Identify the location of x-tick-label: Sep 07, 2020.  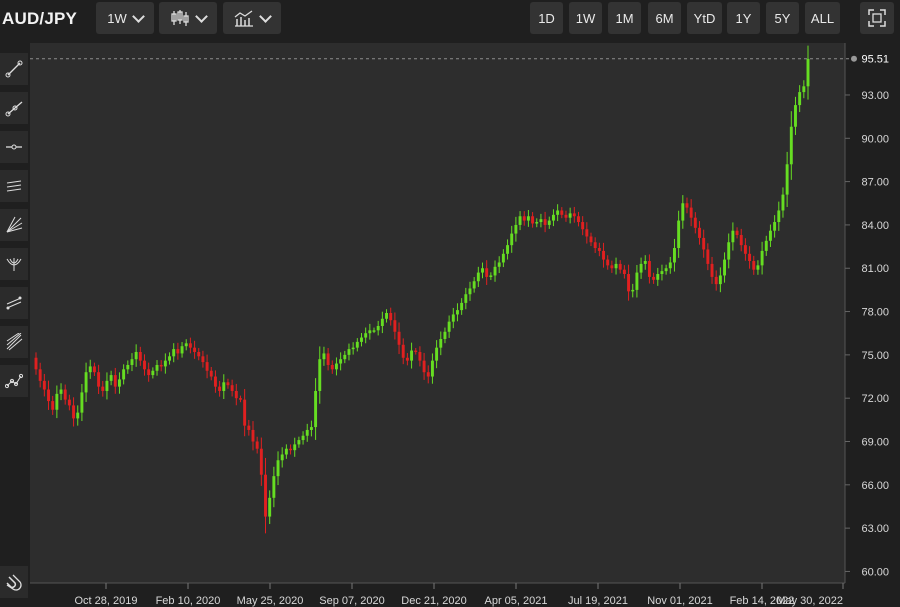
(351, 601).